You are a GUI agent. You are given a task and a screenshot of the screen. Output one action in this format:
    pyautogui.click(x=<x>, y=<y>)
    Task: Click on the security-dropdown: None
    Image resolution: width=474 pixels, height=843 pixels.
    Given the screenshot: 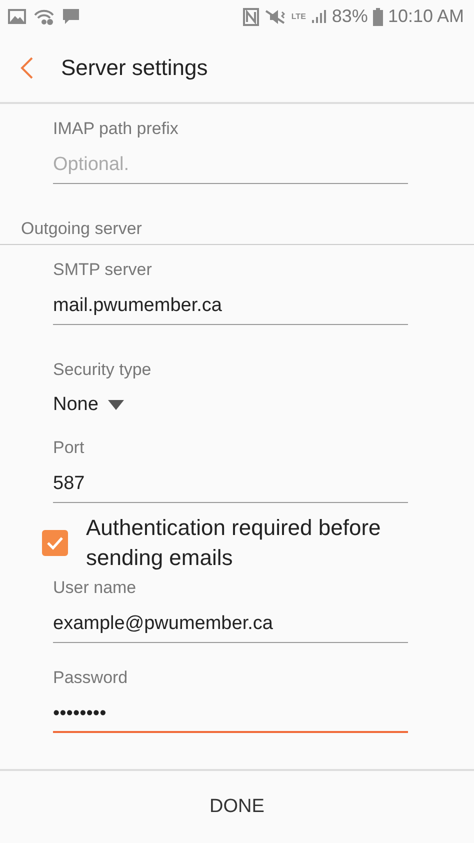 What is the action you would take?
    pyautogui.click(x=230, y=405)
    